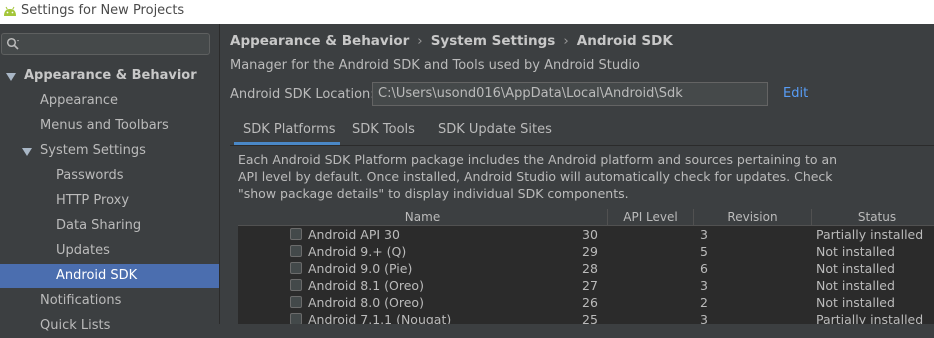  I want to click on api-level: 30, so click(590, 234).